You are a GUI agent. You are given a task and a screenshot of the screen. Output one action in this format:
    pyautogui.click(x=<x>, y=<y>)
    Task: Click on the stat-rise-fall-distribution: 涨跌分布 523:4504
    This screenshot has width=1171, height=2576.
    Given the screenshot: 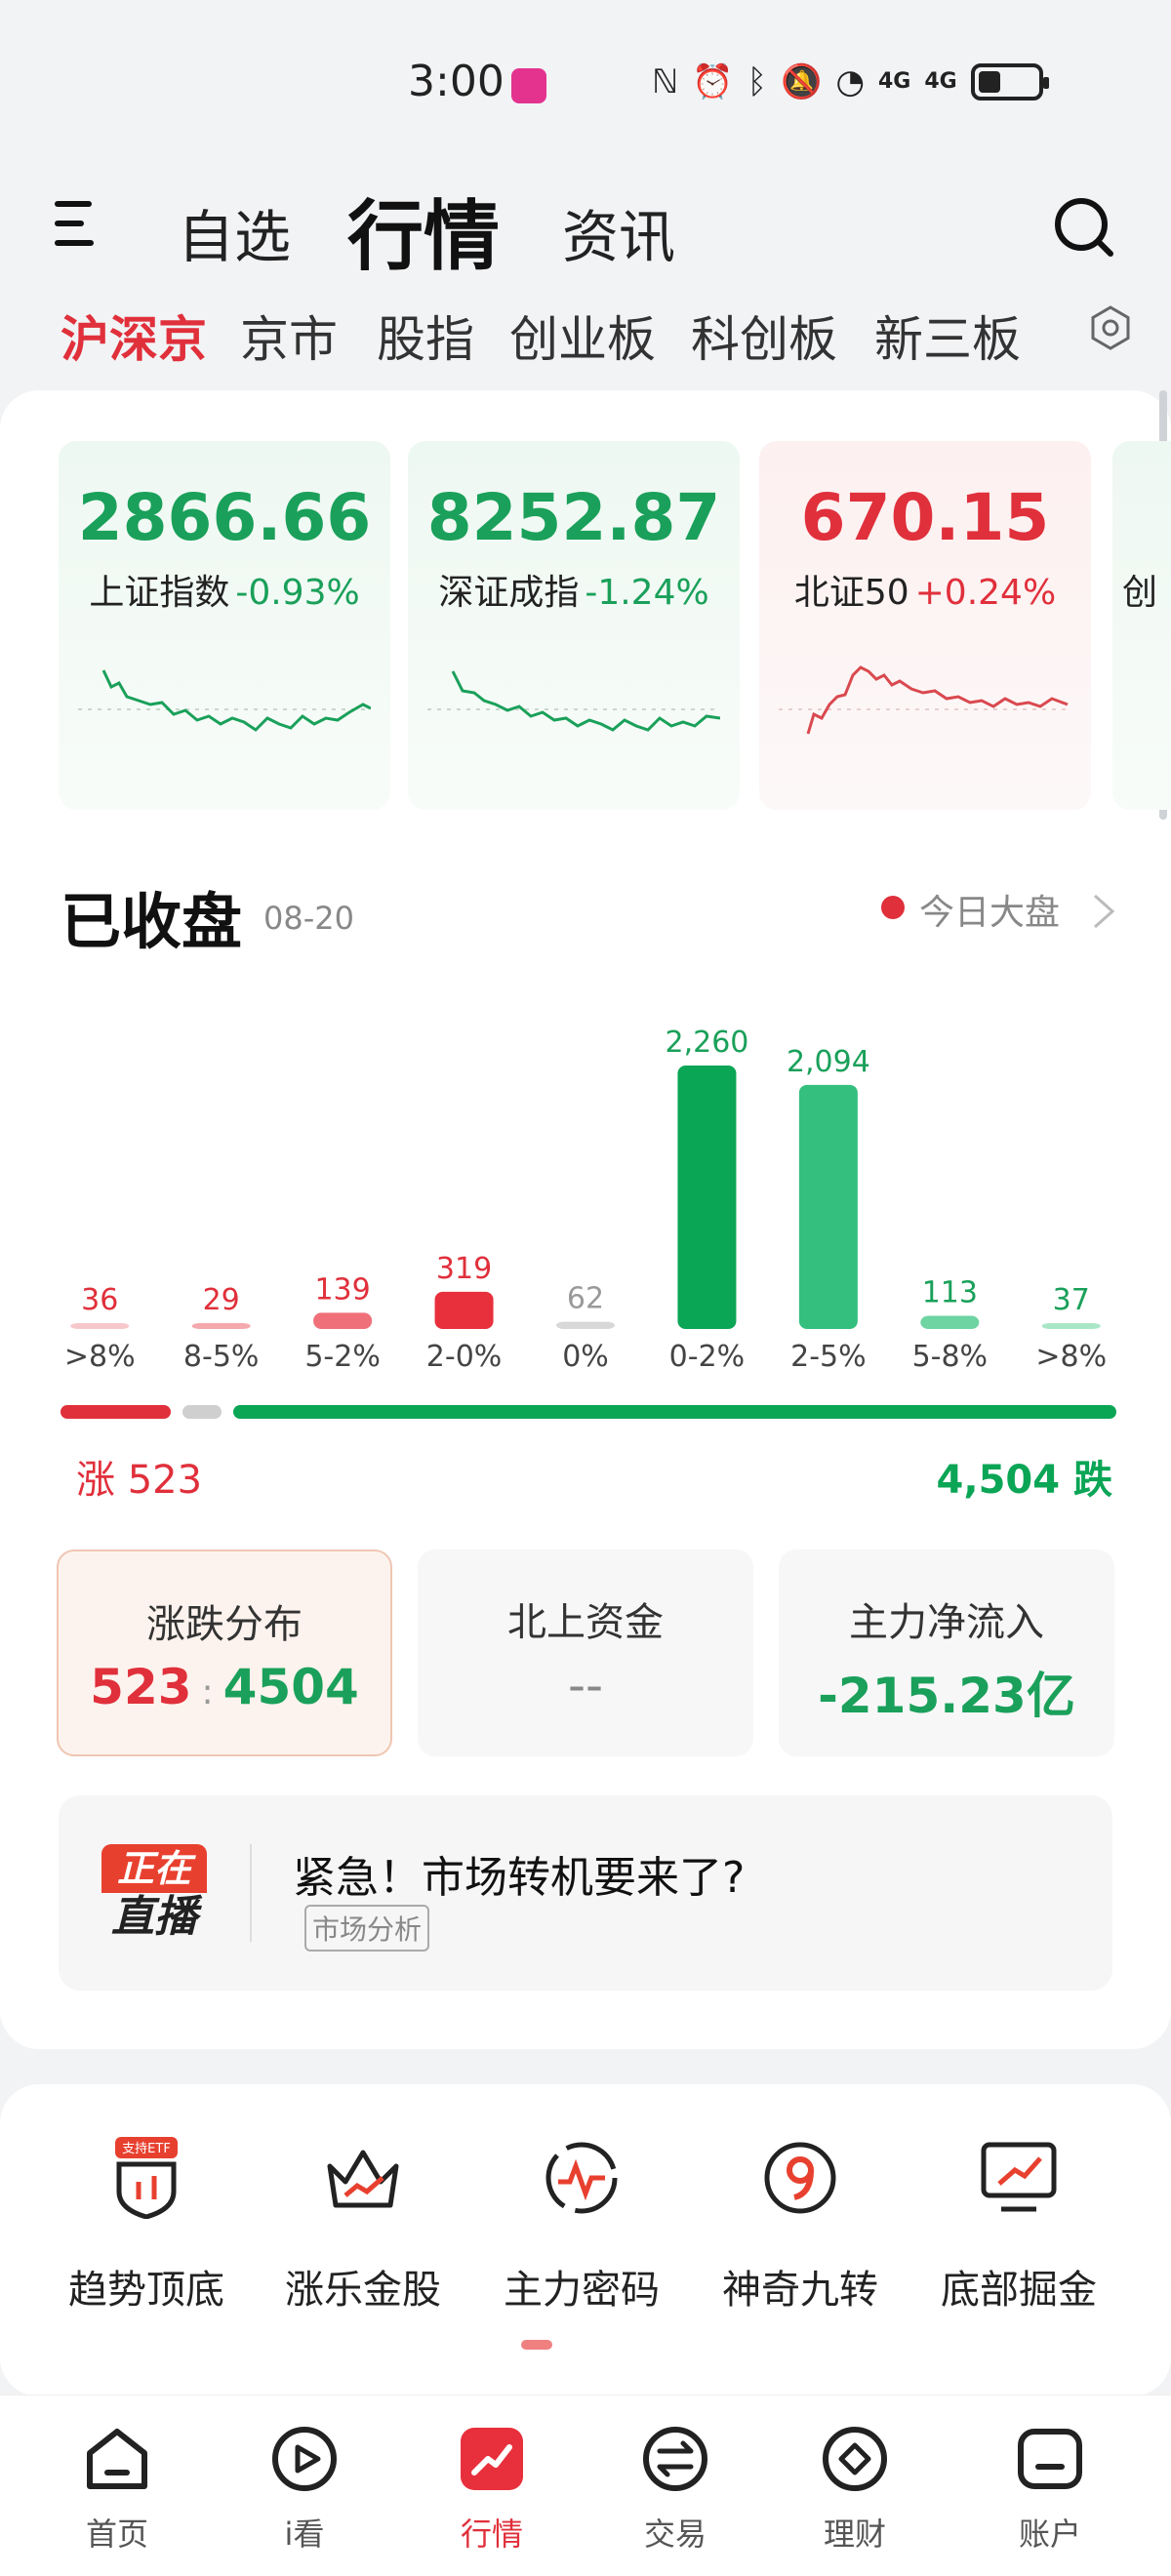 What is the action you would take?
    pyautogui.click(x=224, y=1653)
    